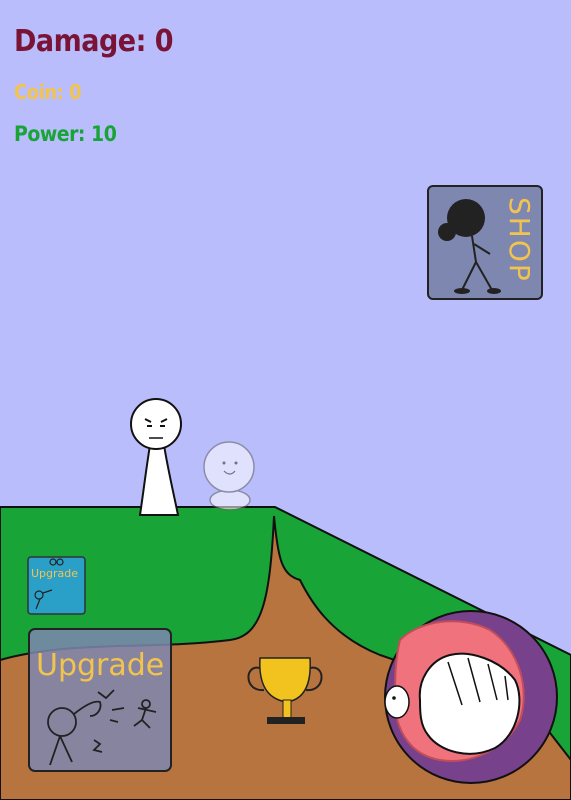 Image resolution: width=571 pixels, height=800 pixels. Describe the element at coordinates (48, 92) in the screenshot. I see `coin-counter: Coin: 0` at that location.